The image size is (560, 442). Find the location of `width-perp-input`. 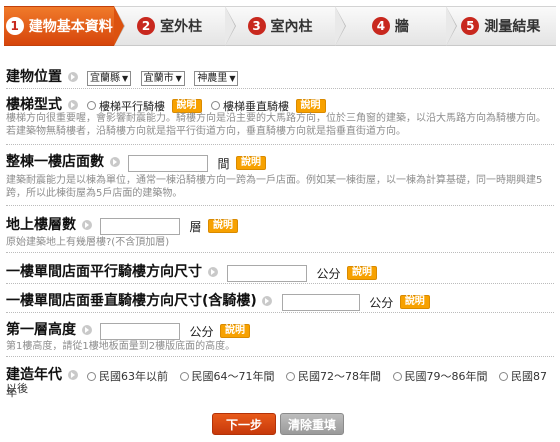

width-perp-input is located at coordinates (320, 302).